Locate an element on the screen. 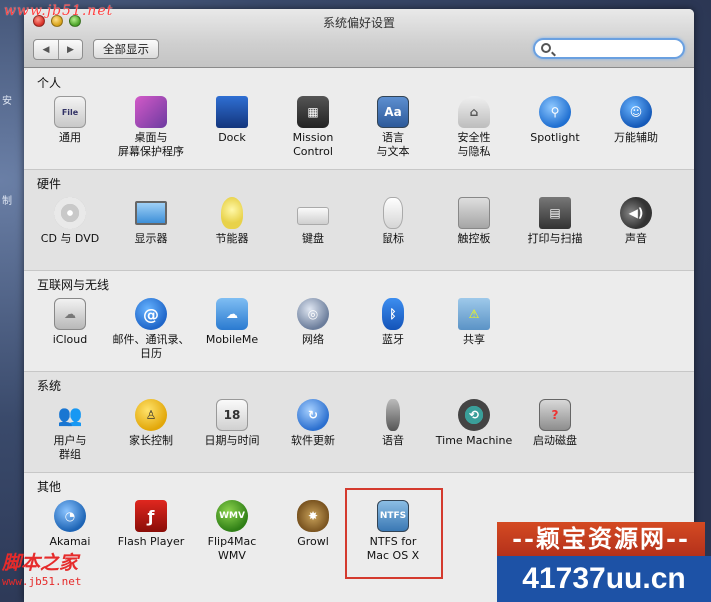  pref-pane-flip4mac: WMV Flip4Mac WMV is located at coordinates (232, 531).